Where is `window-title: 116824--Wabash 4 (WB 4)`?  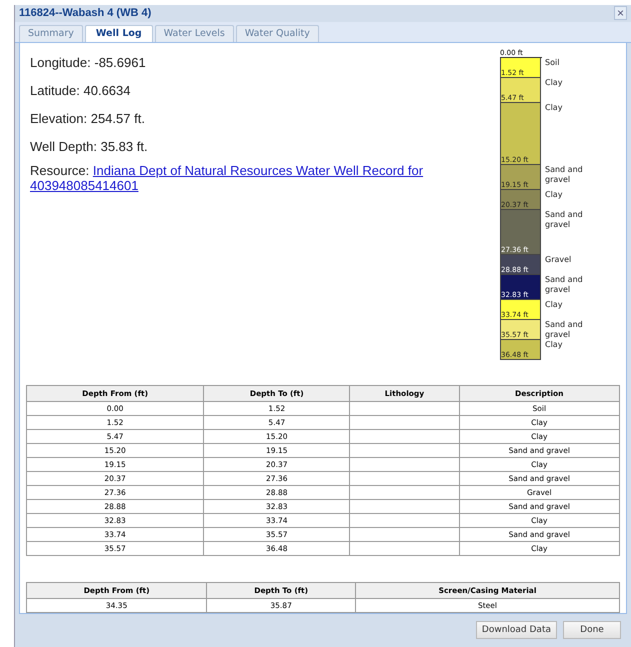
window-title: 116824--Wabash 4 (WB 4) is located at coordinates (85, 13).